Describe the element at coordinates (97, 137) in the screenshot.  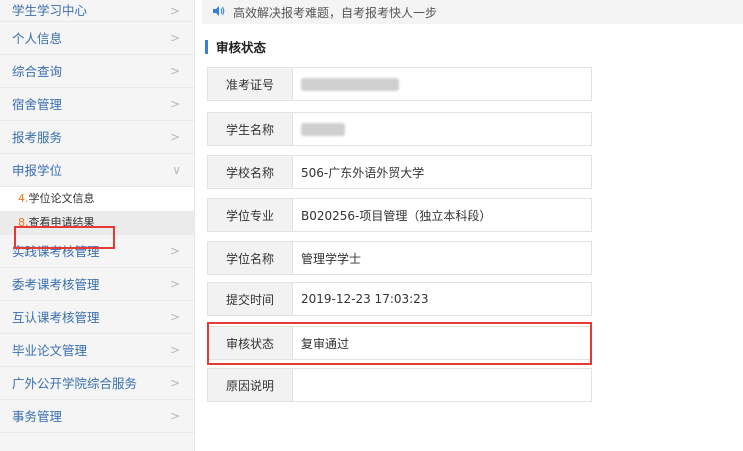
I see `sidebar-item-exam-service: 报考服务 >` at that location.